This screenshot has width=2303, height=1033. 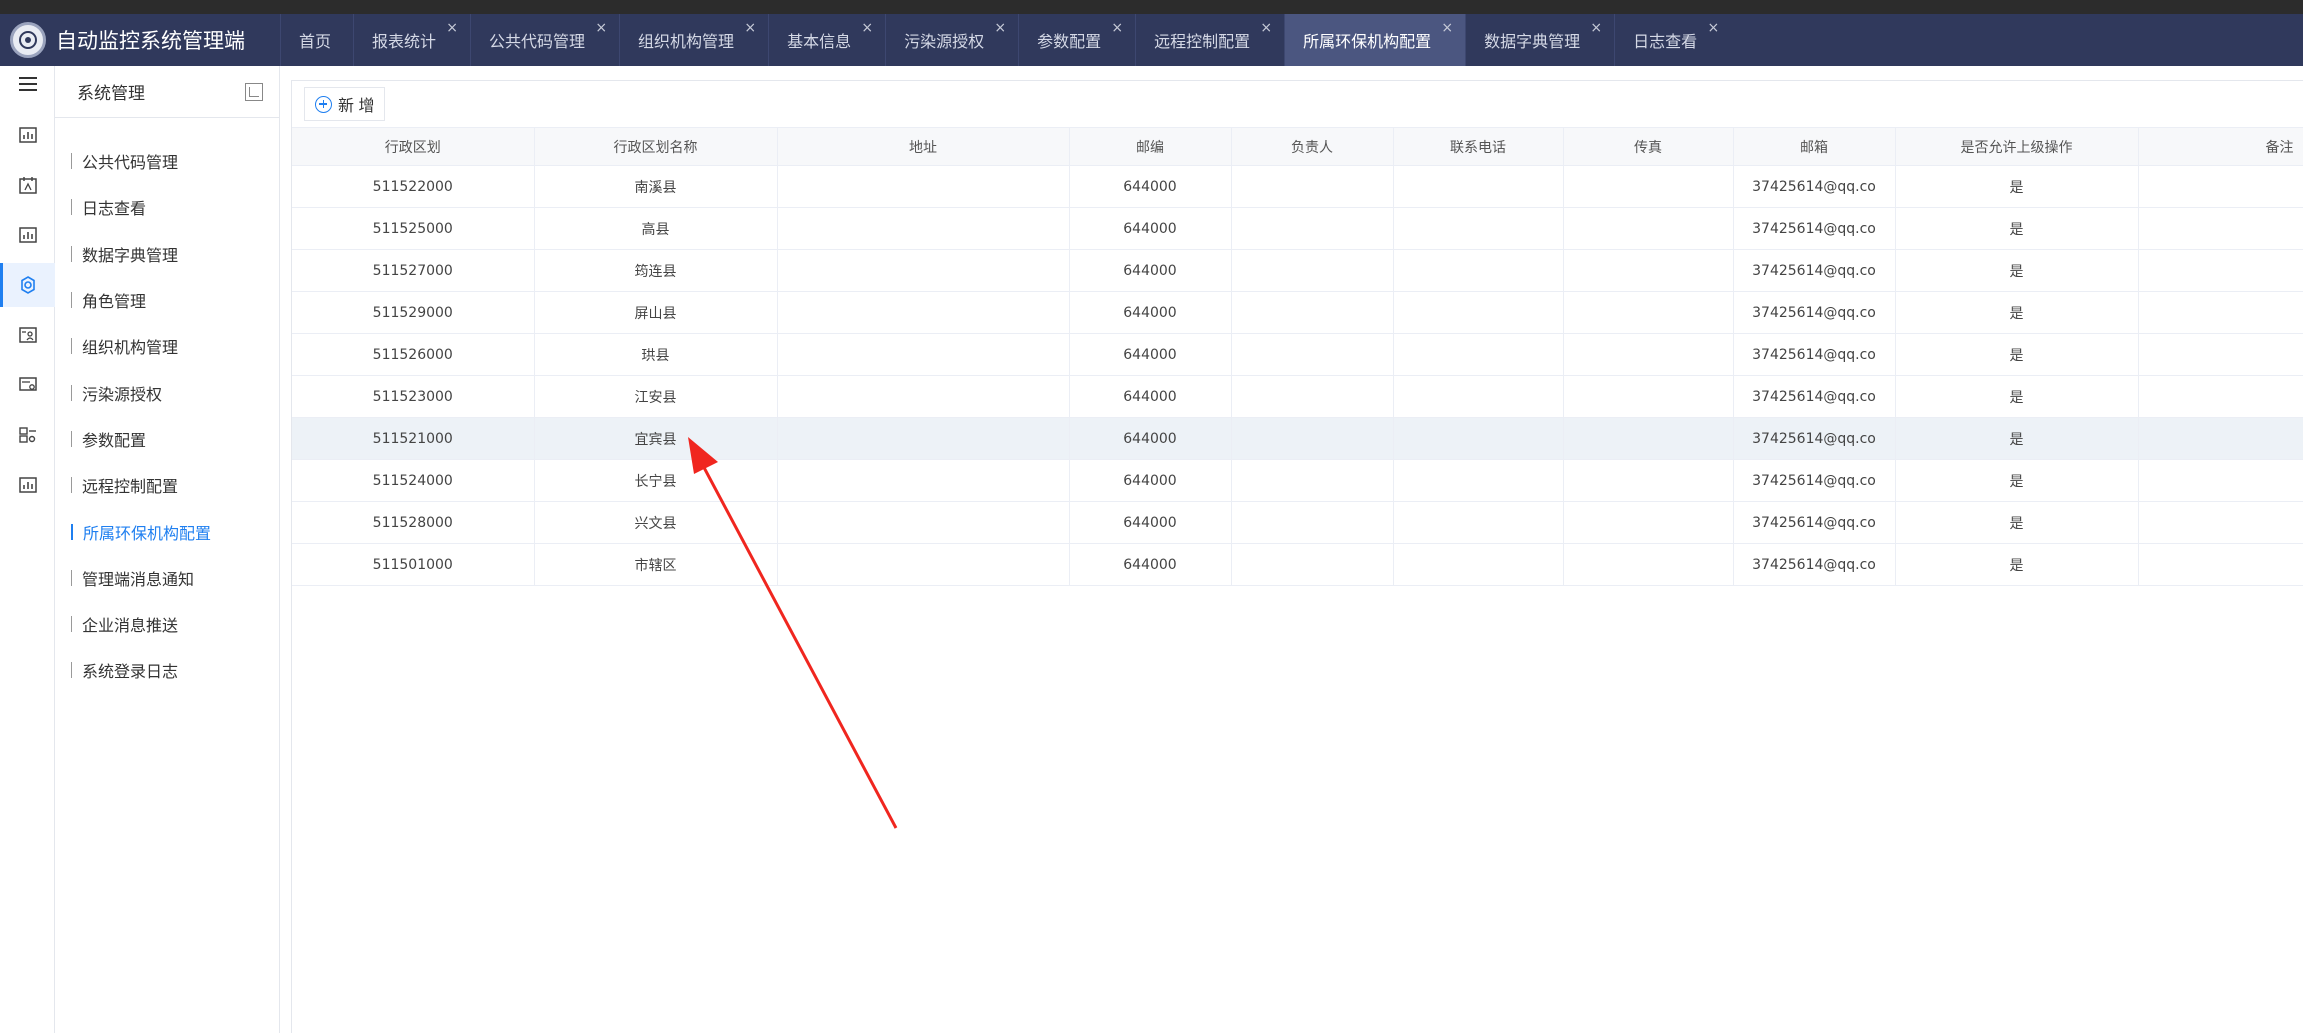 What do you see at coordinates (693, 40) in the screenshot?
I see `tab-3: 组织机构管理 ×` at bounding box center [693, 40].